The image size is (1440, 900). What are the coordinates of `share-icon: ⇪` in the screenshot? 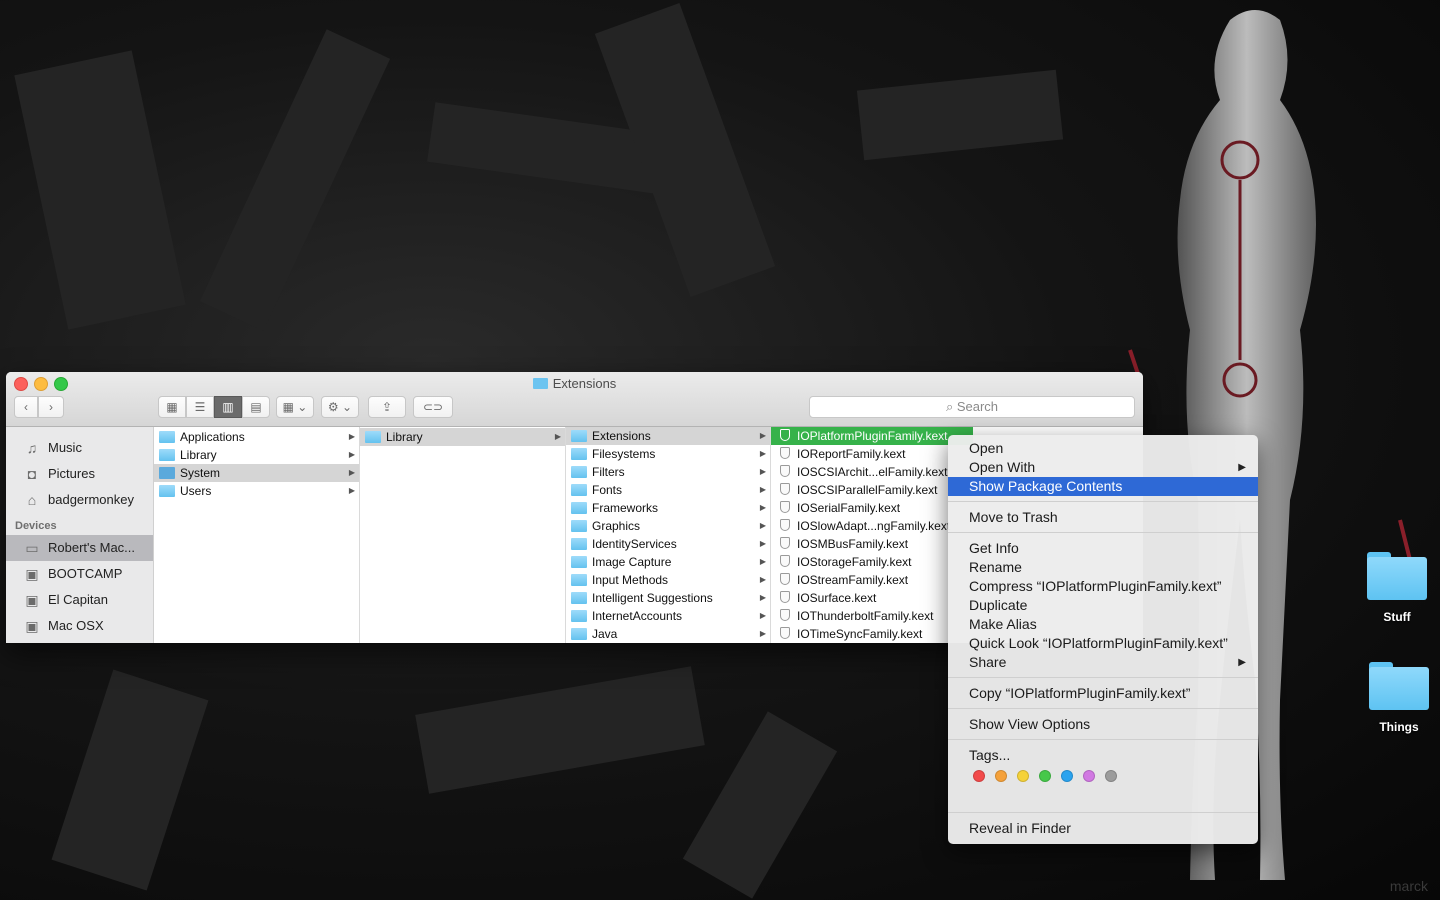 It's located at (387, 407).